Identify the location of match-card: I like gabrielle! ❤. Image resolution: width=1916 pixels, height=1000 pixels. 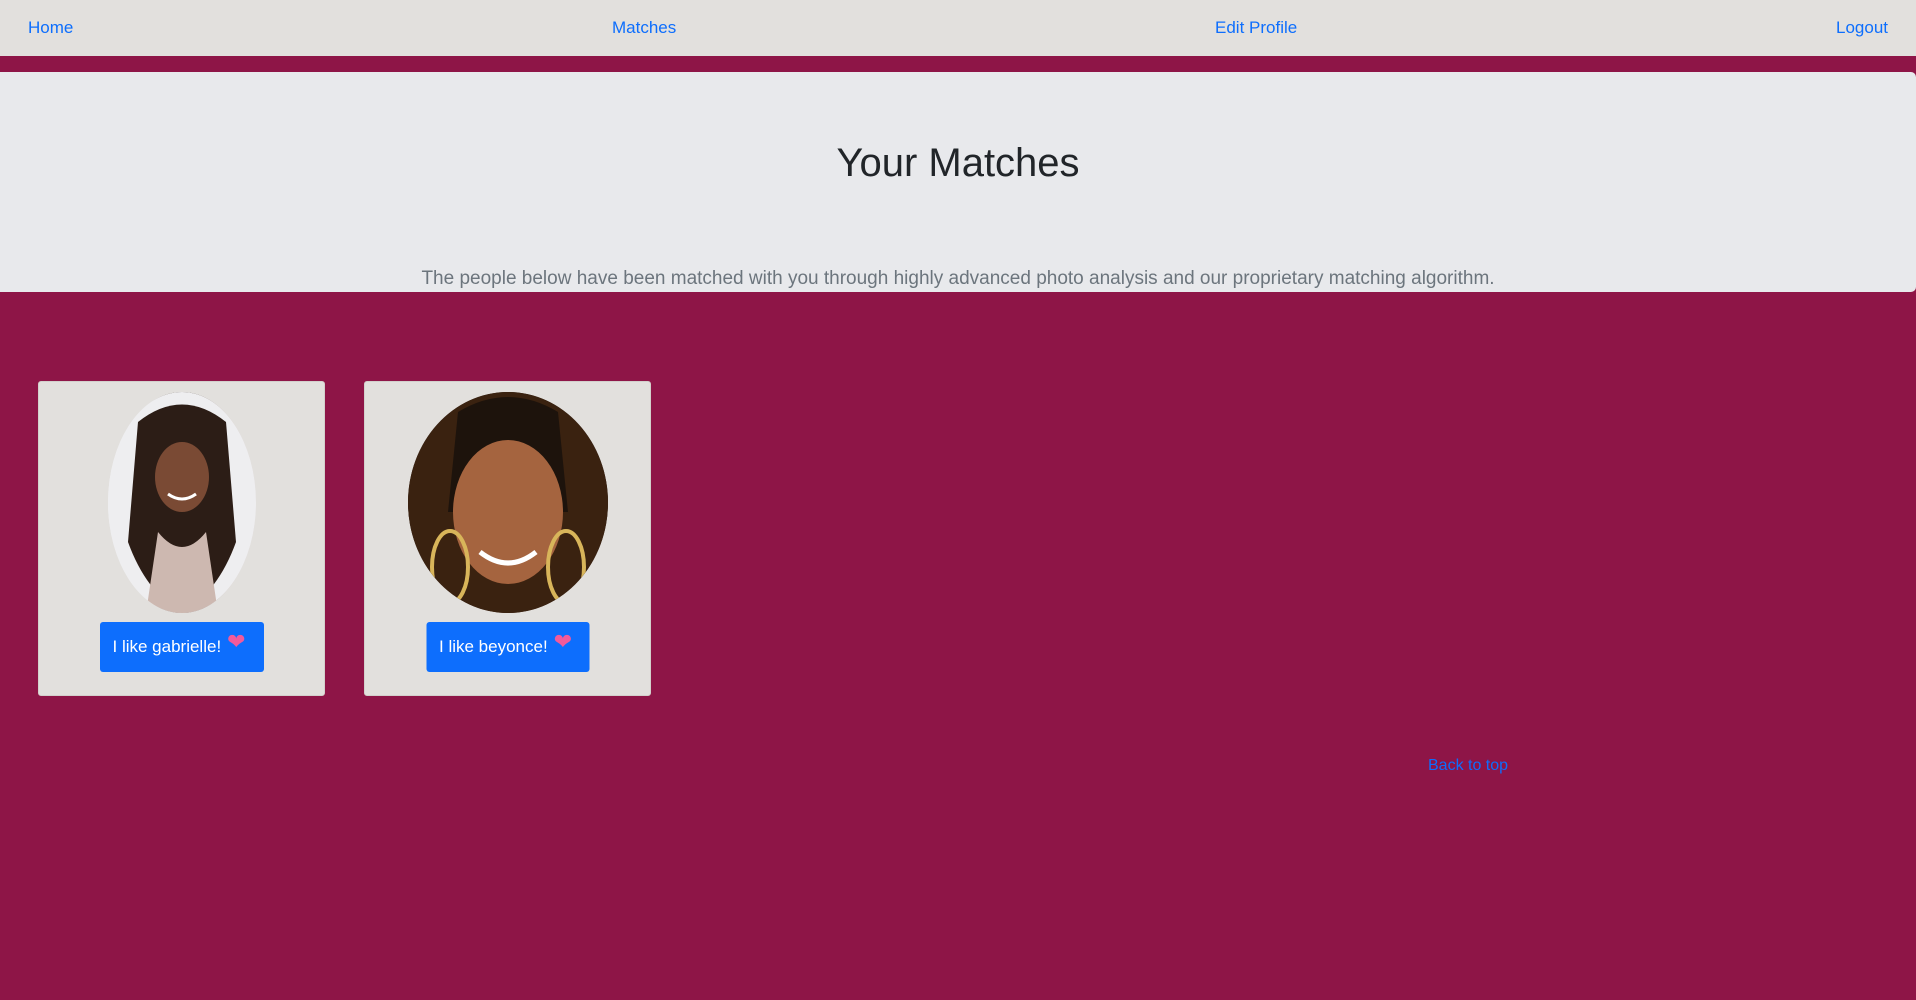
(181, 538).